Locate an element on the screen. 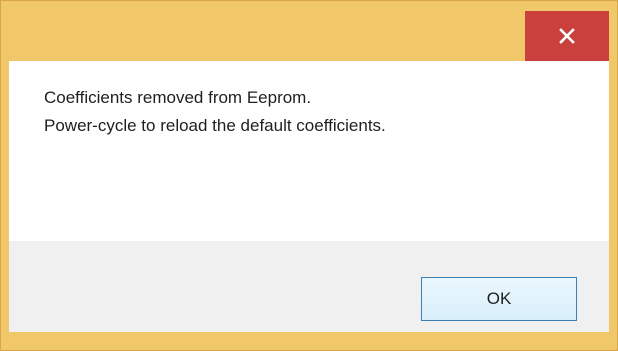 The image size is (618, 351). message-line-1: Coefficients removed from Eeprom. is located at coordinates (178, 97).